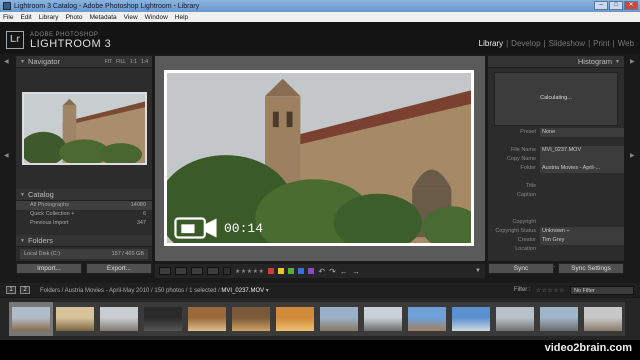  I want to click on catalog-header: ▼ Catalog, so click(84, 195).